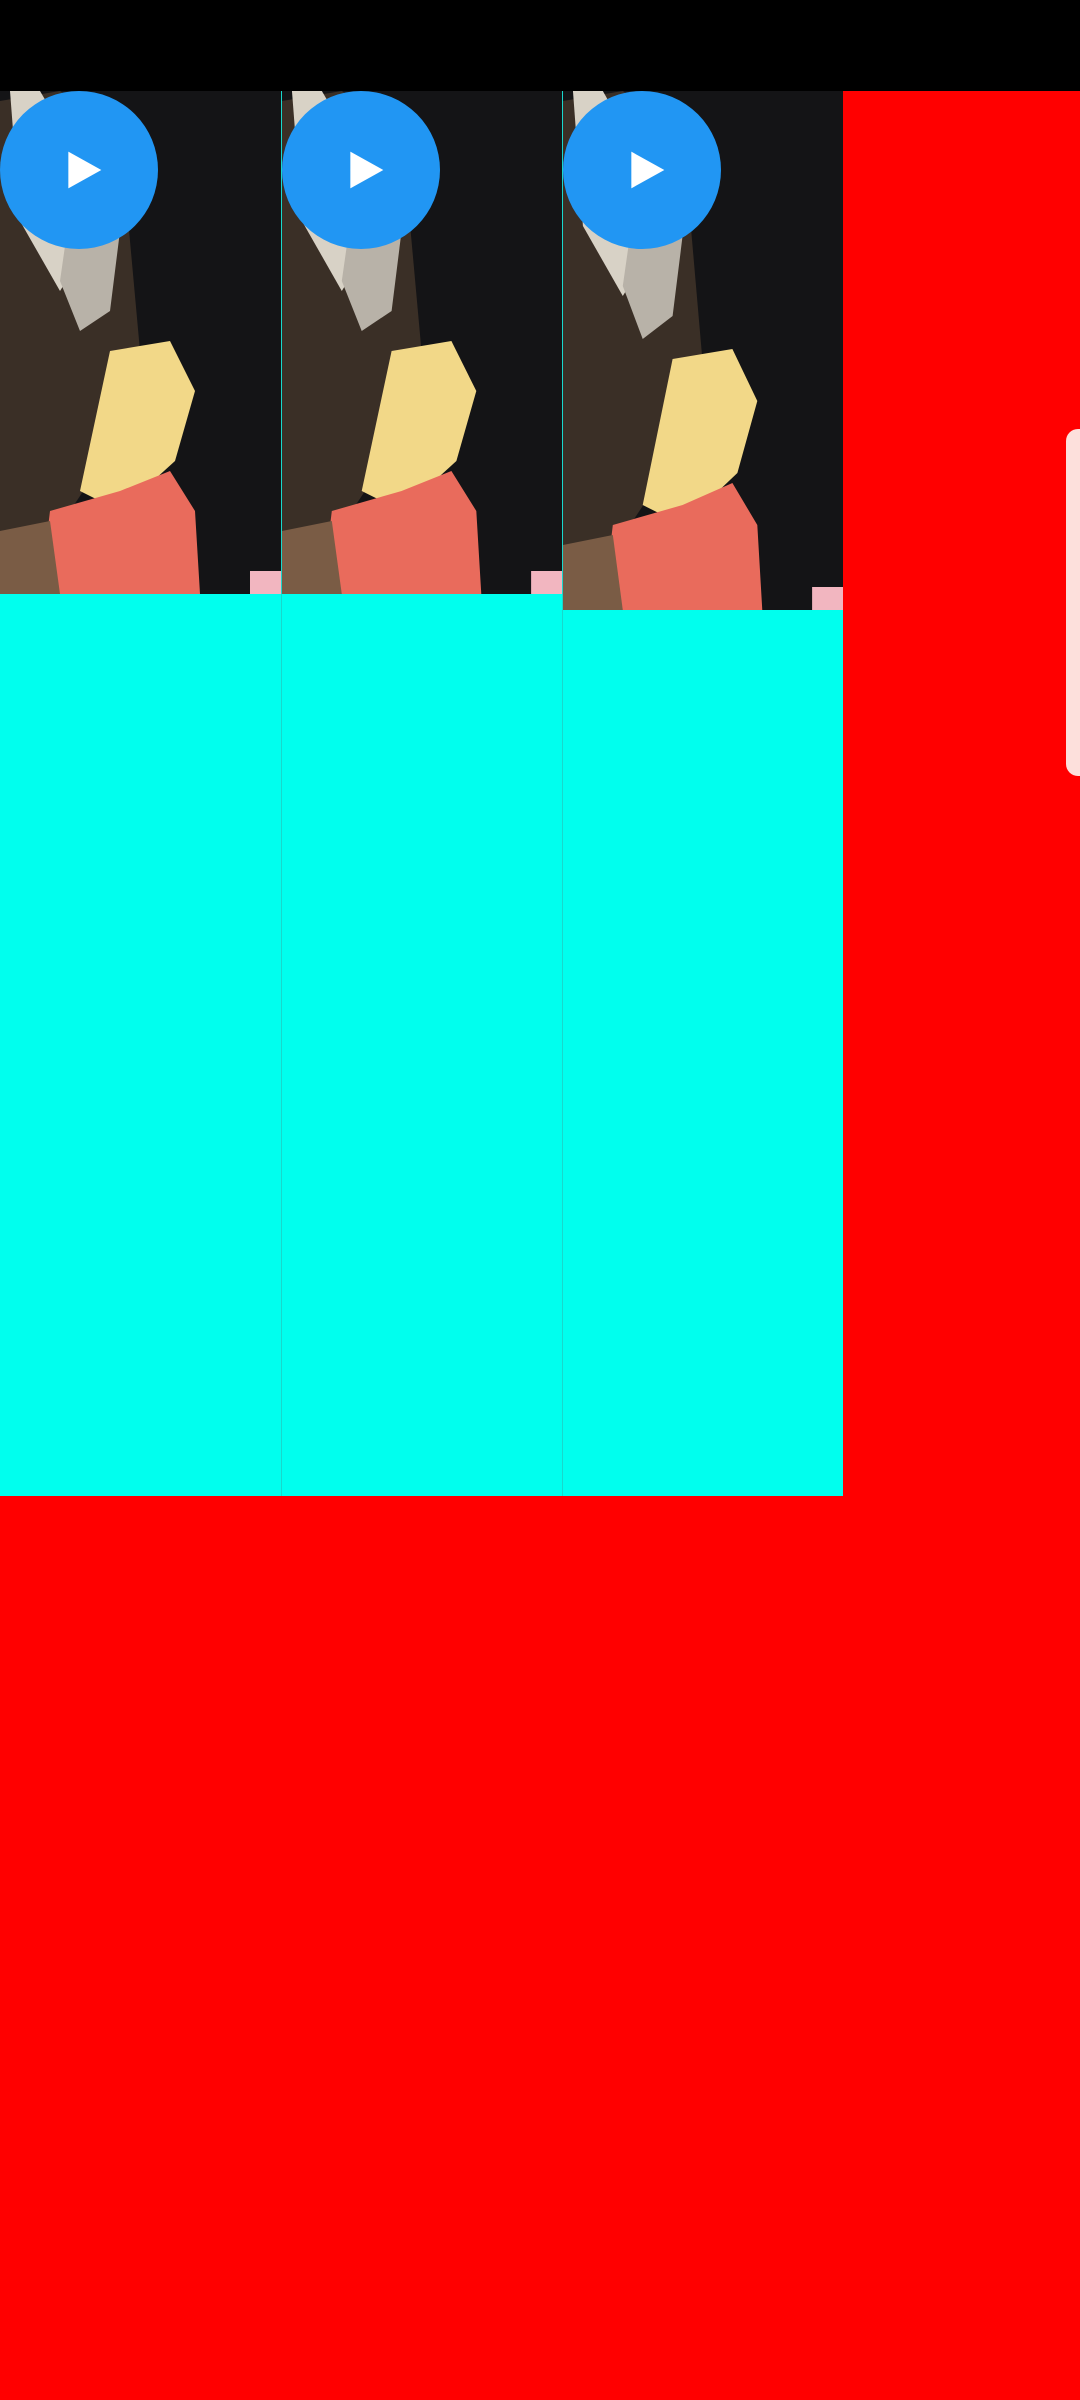 The width and height of the screenshot is (1080, 2400). What do you see at coordinates (1073, 602) in the screenshot?
I see `edge-panel-handle` at bounding box center [1073, 602].